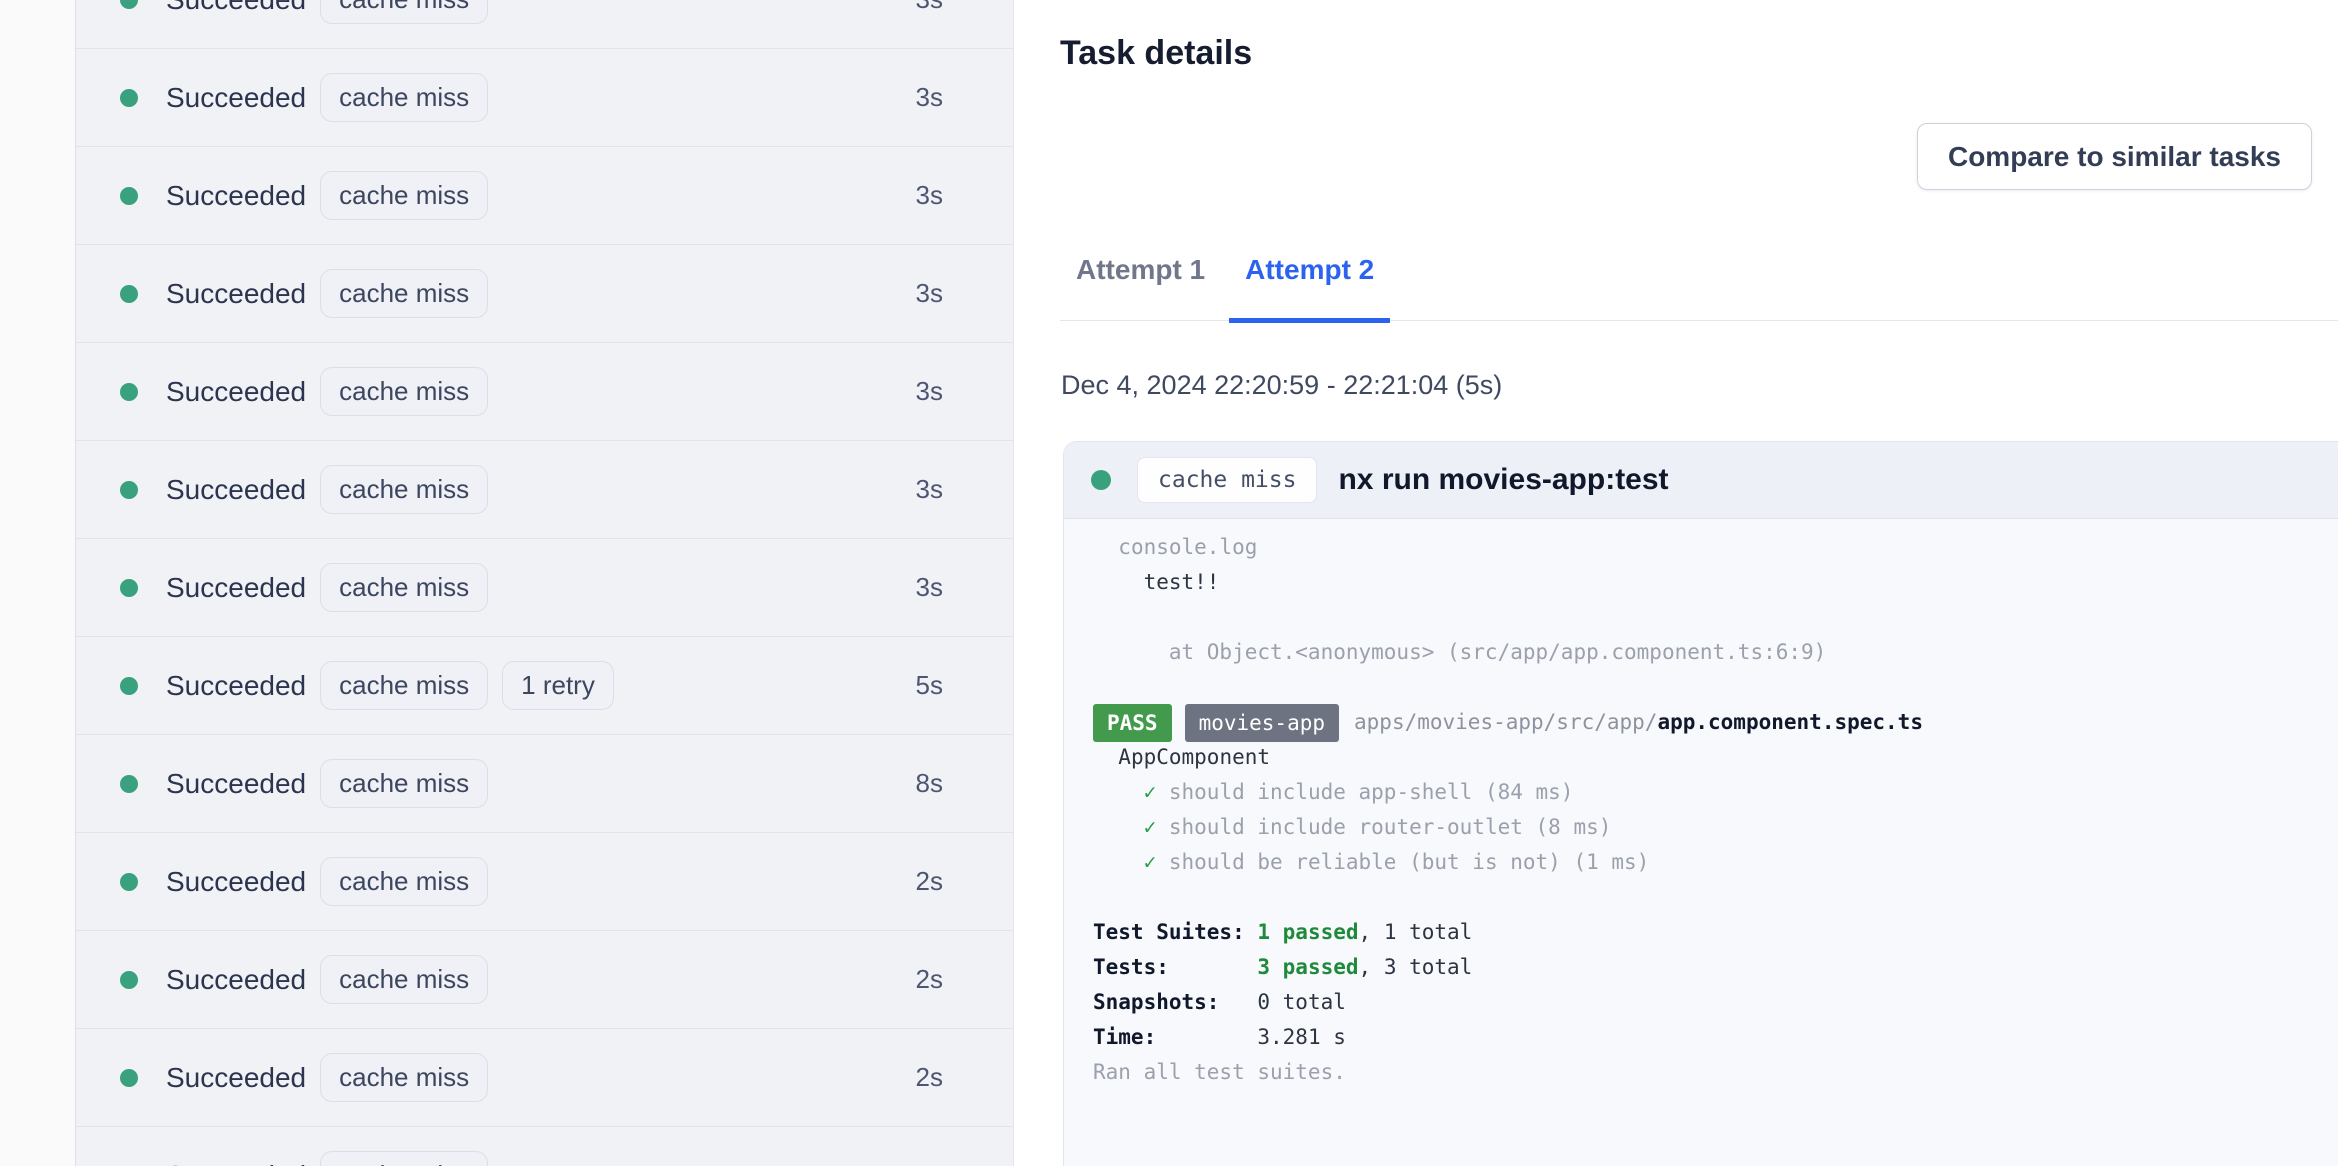  What do you see at coordinates (1175, 967) in the screenshot?
I see `terminal-text-segment: Tests:` at bounding box center [1175, 967].